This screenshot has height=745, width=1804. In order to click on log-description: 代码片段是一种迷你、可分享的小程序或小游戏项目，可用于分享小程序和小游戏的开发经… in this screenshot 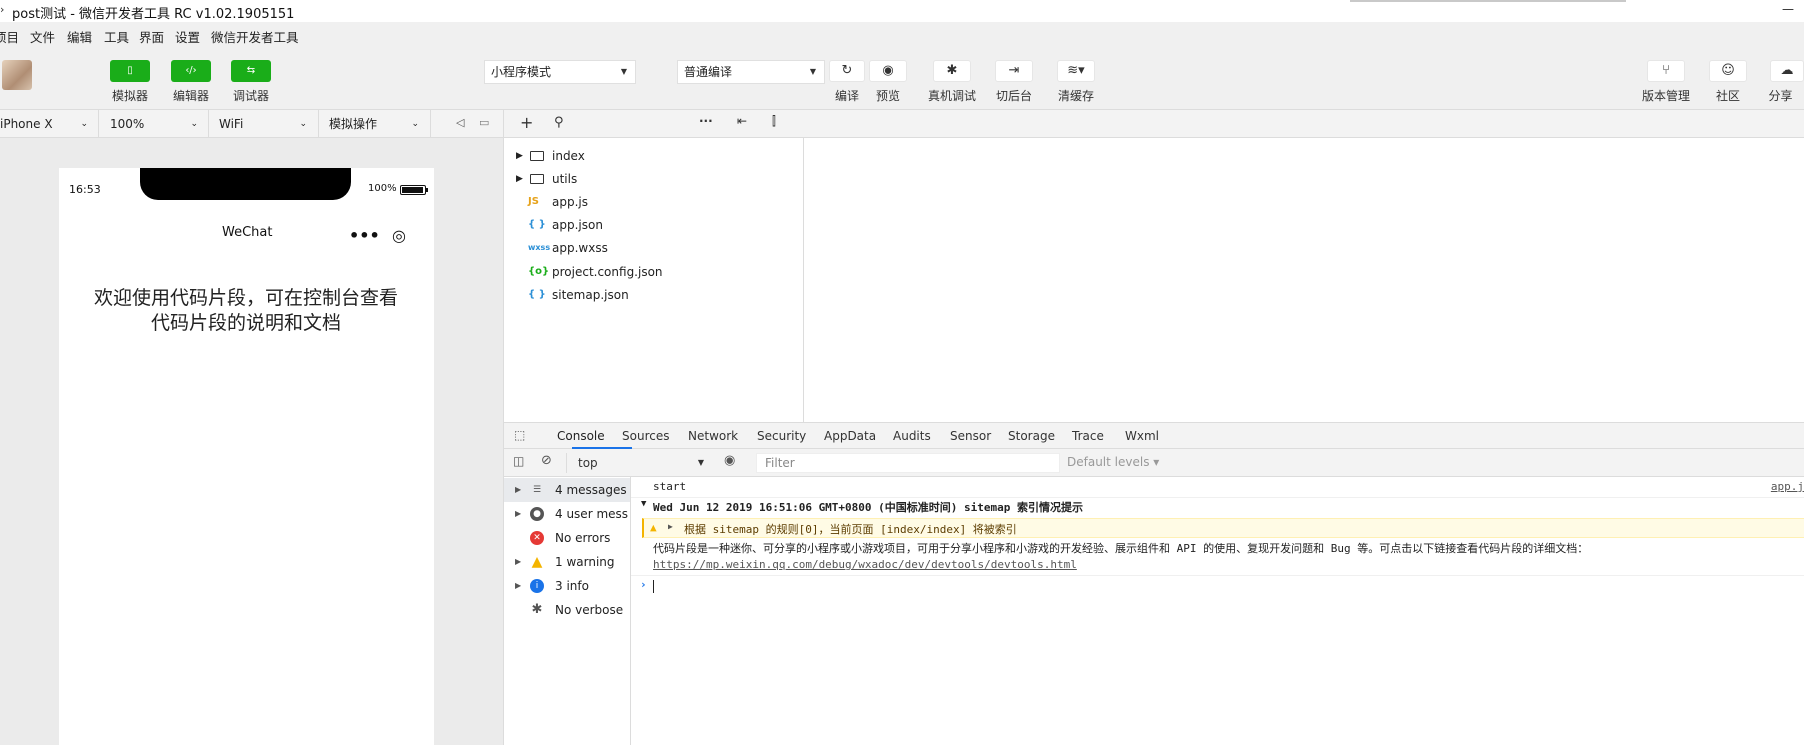, I will do `click(1121, 548)`.